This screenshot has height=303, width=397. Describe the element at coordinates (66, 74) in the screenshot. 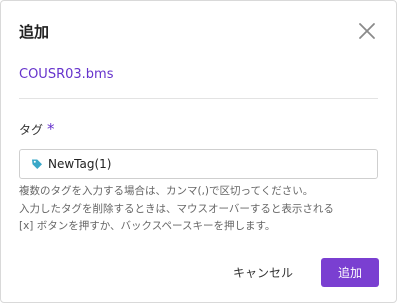

I see `file-name: COUSR03.bms` at that location.